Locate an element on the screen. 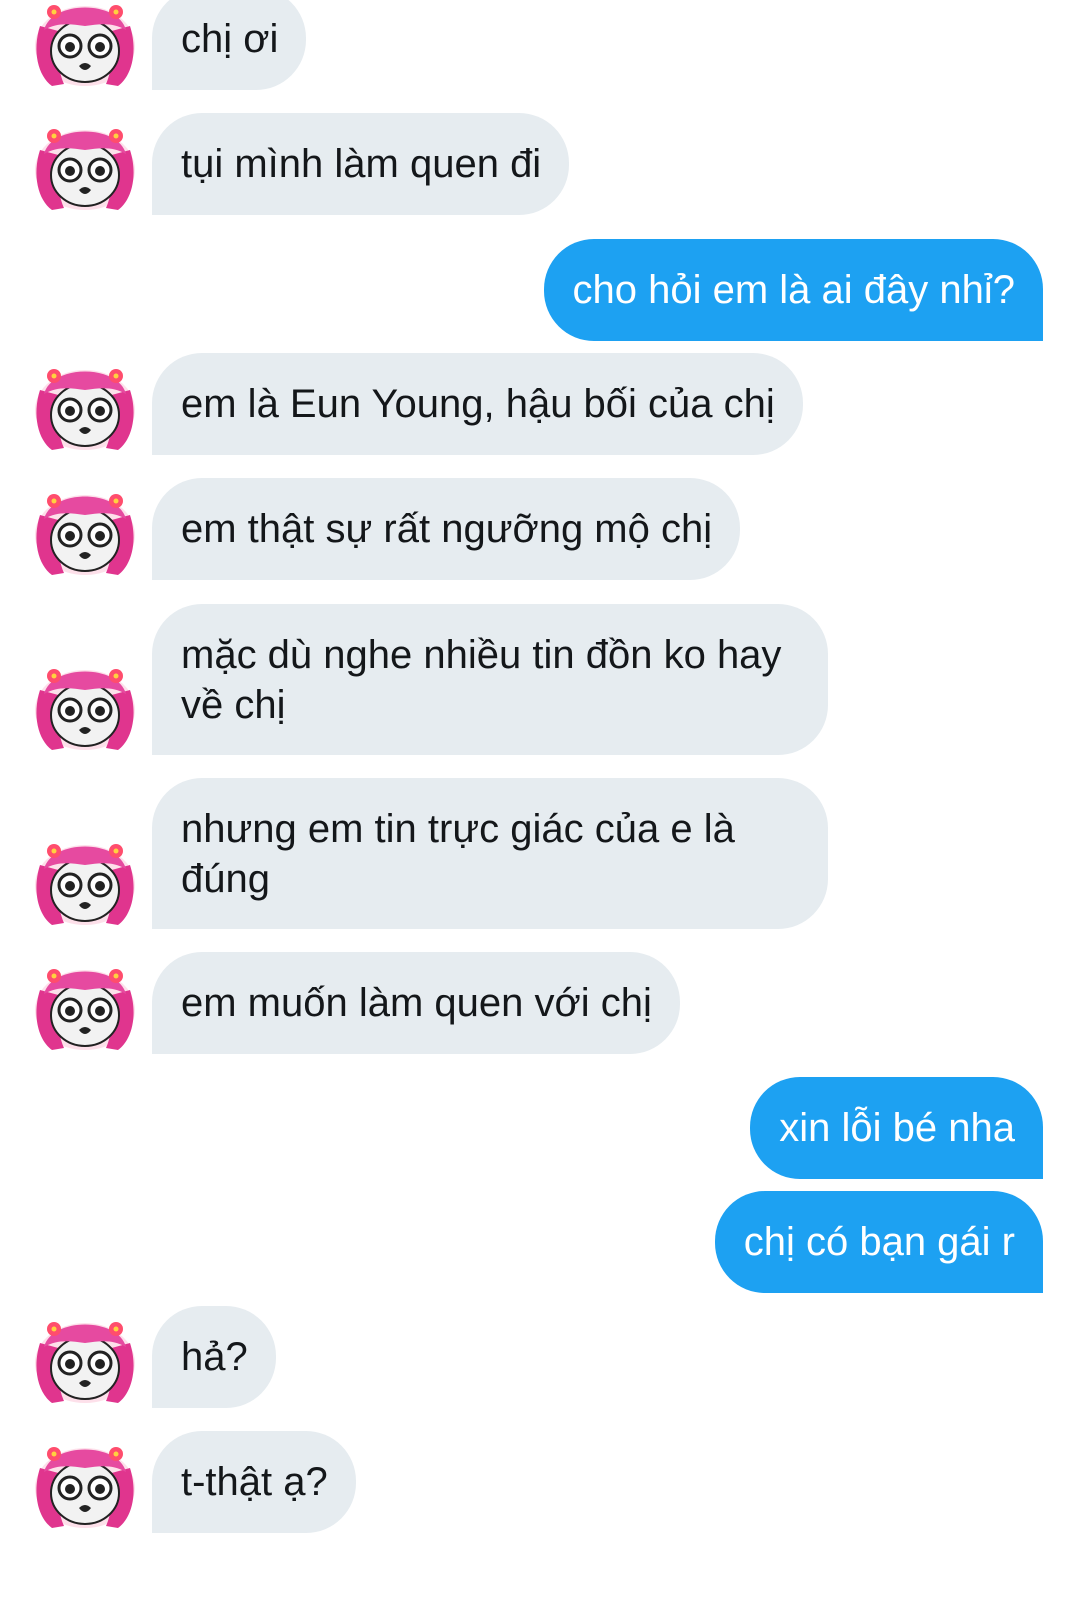 The width and height of the screenshot is (1080, 1620). message-text: cho hỏi em là ai đây nhỉ? is located at coordinates (794, 290).